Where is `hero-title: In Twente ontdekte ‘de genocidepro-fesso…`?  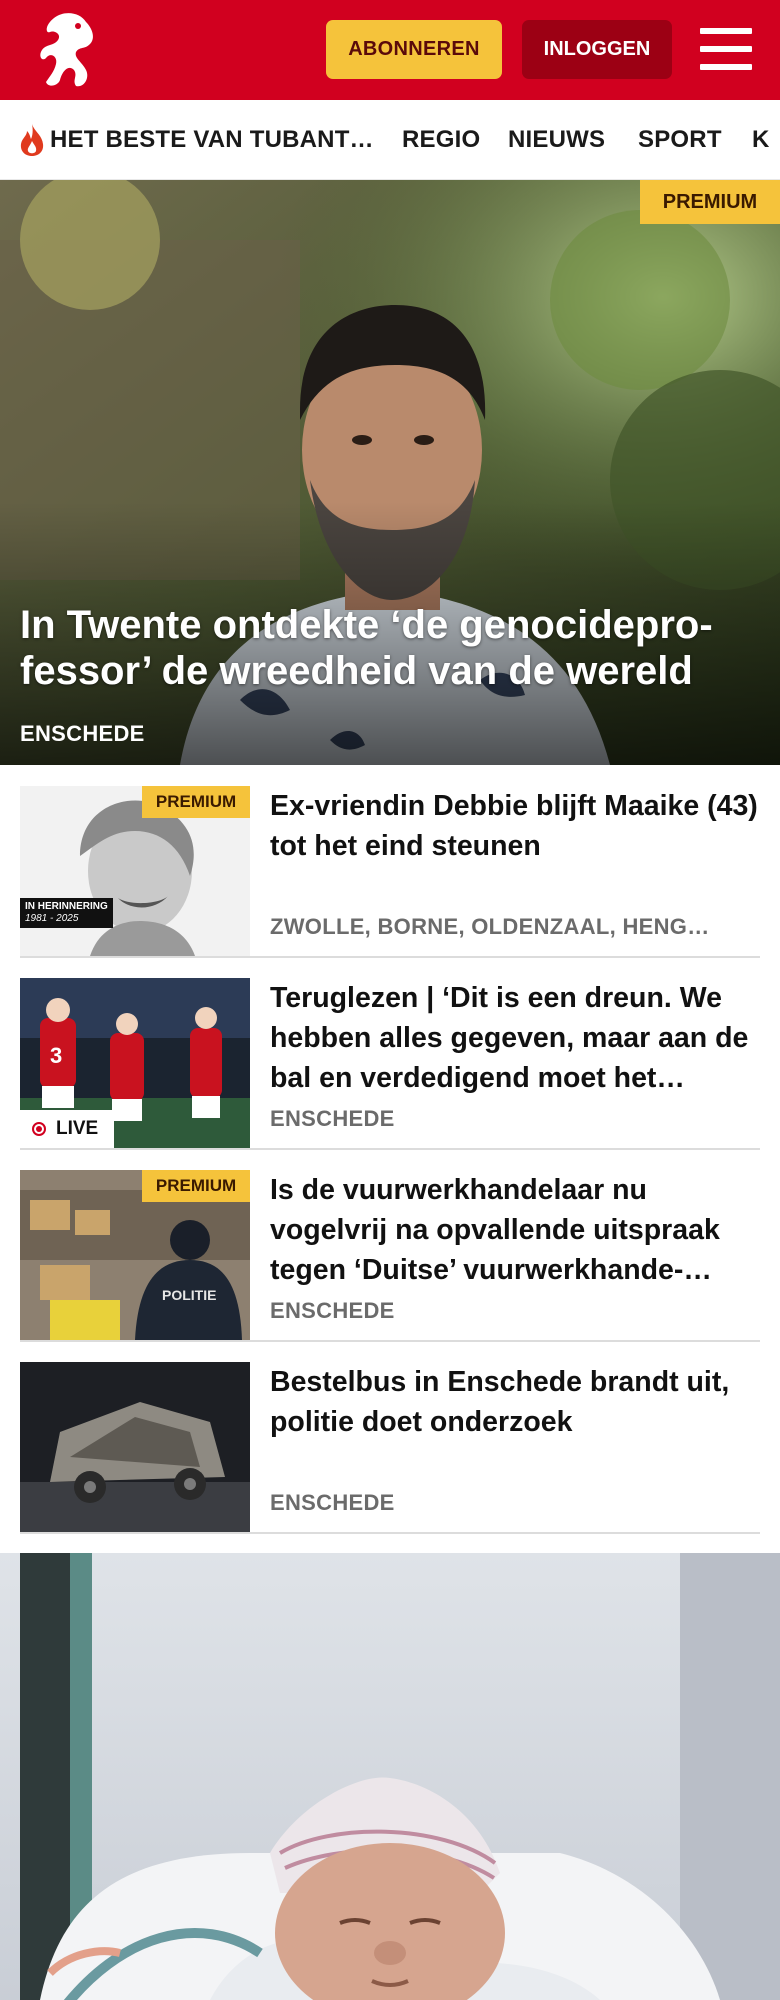
hero-title: In Twente ontdekte ‘de genocidepro-fesso… is located at coordinates (380, 648).